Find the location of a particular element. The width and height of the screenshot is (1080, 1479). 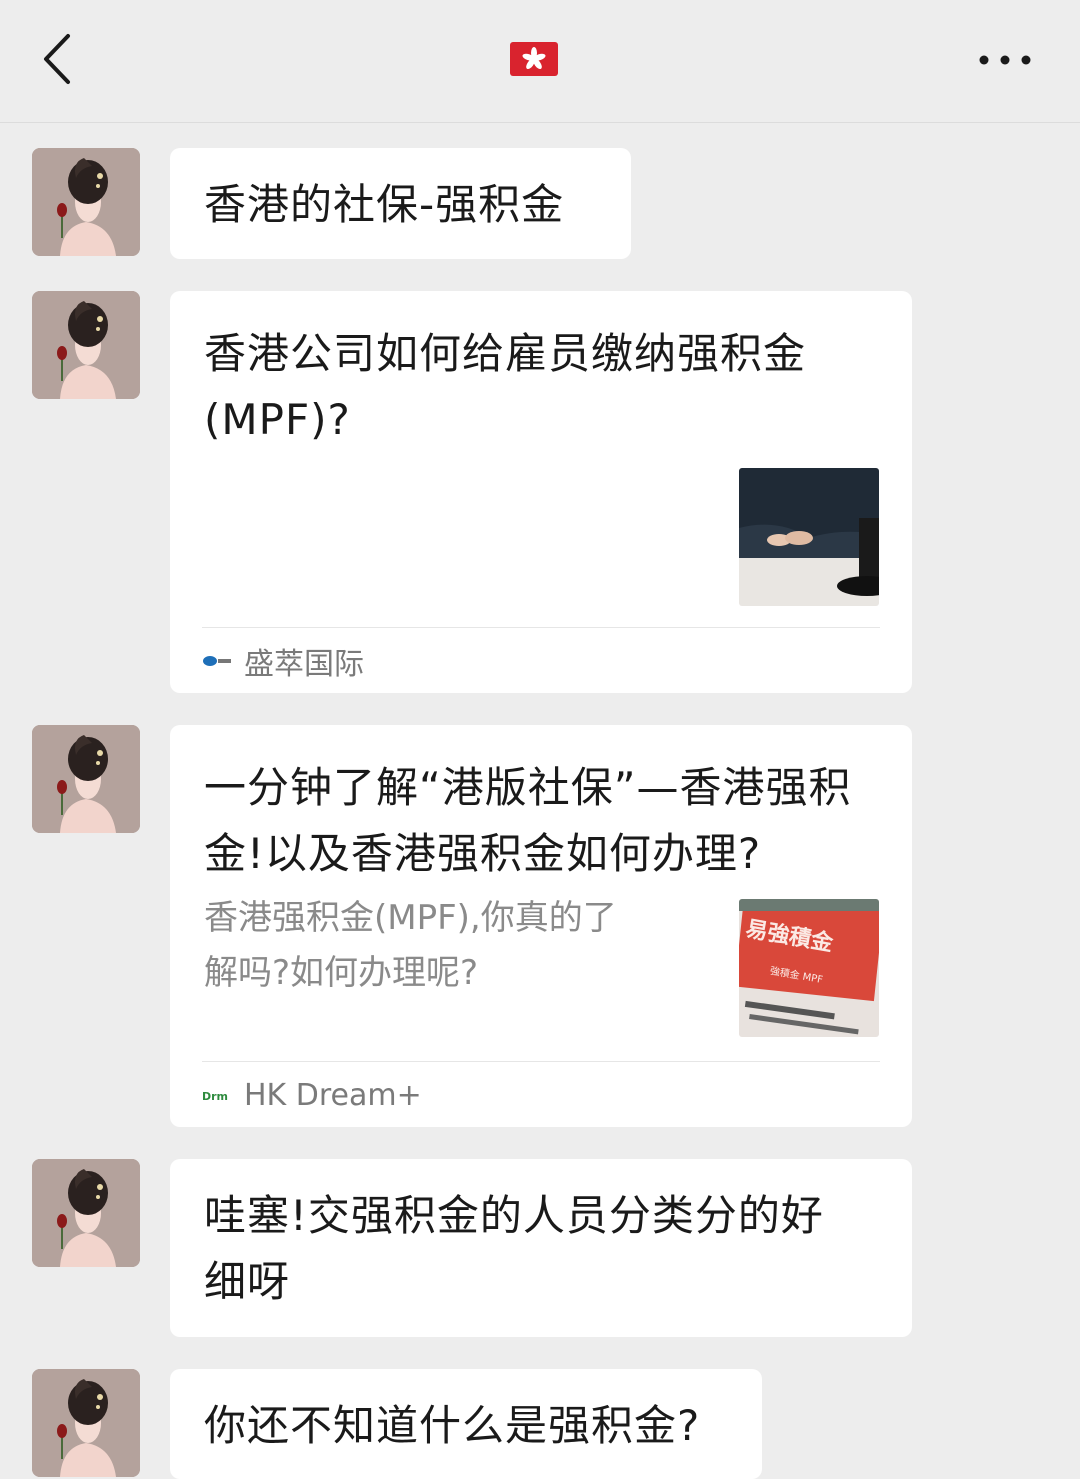

chat-header is located at coordinates (540, 61).